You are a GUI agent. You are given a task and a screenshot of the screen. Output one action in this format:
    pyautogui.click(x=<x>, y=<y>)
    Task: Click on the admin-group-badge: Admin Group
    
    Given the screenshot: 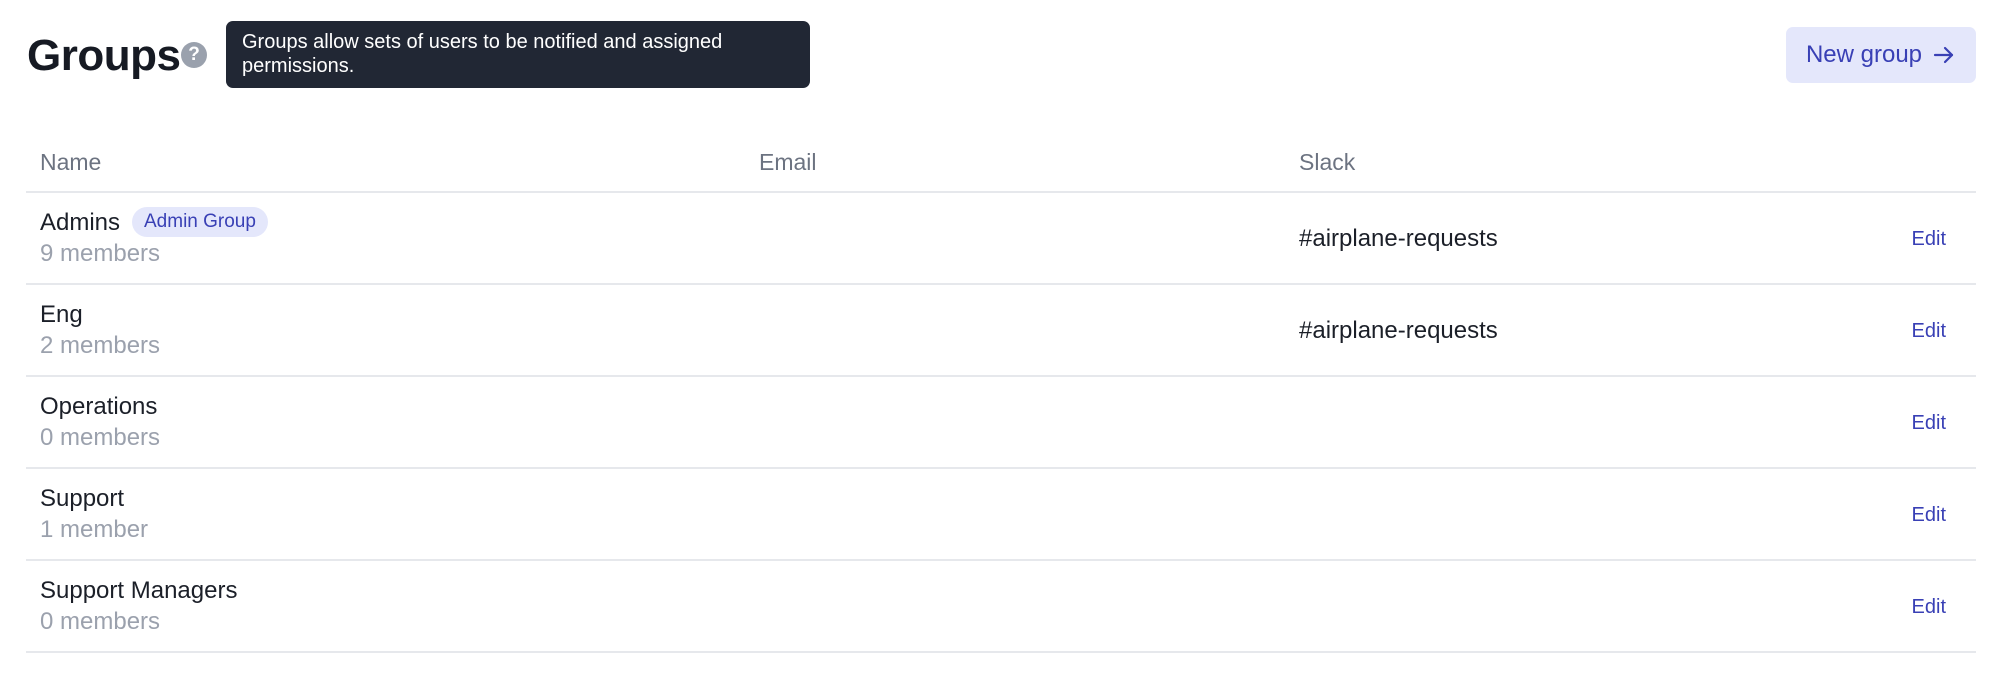 What is the action you would take?
    pyautogui.click(x=200, y=222)
    